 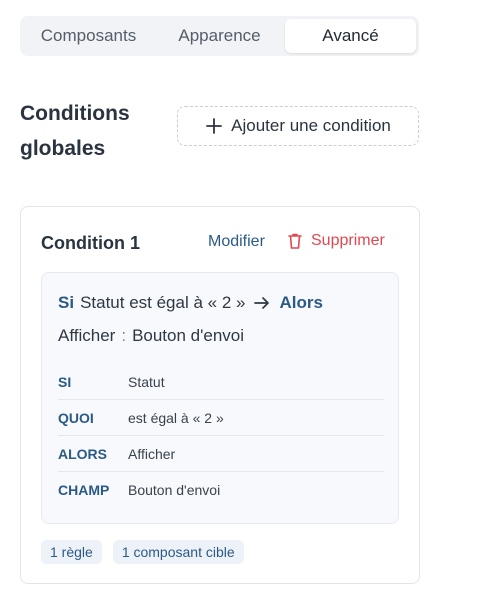 What do you see at coordinates (82, 453) in the screenshot?
I see `rule-key: ALORS` at bounding box center [82, 453].